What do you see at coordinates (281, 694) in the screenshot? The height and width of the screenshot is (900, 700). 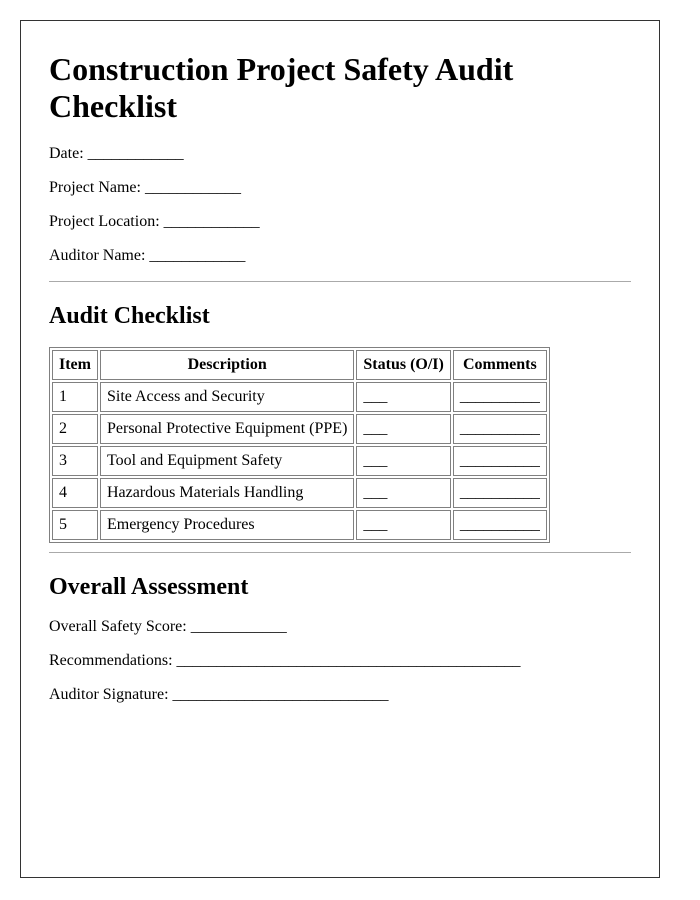 I see `field-blank: ___________________________` at bounding box center [281, 694].